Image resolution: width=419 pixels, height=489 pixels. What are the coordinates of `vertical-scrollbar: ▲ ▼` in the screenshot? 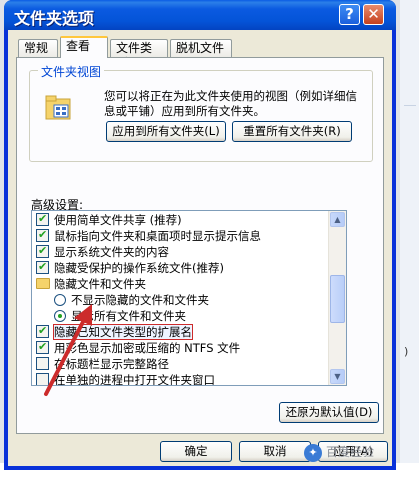 It's located at (337, 298).